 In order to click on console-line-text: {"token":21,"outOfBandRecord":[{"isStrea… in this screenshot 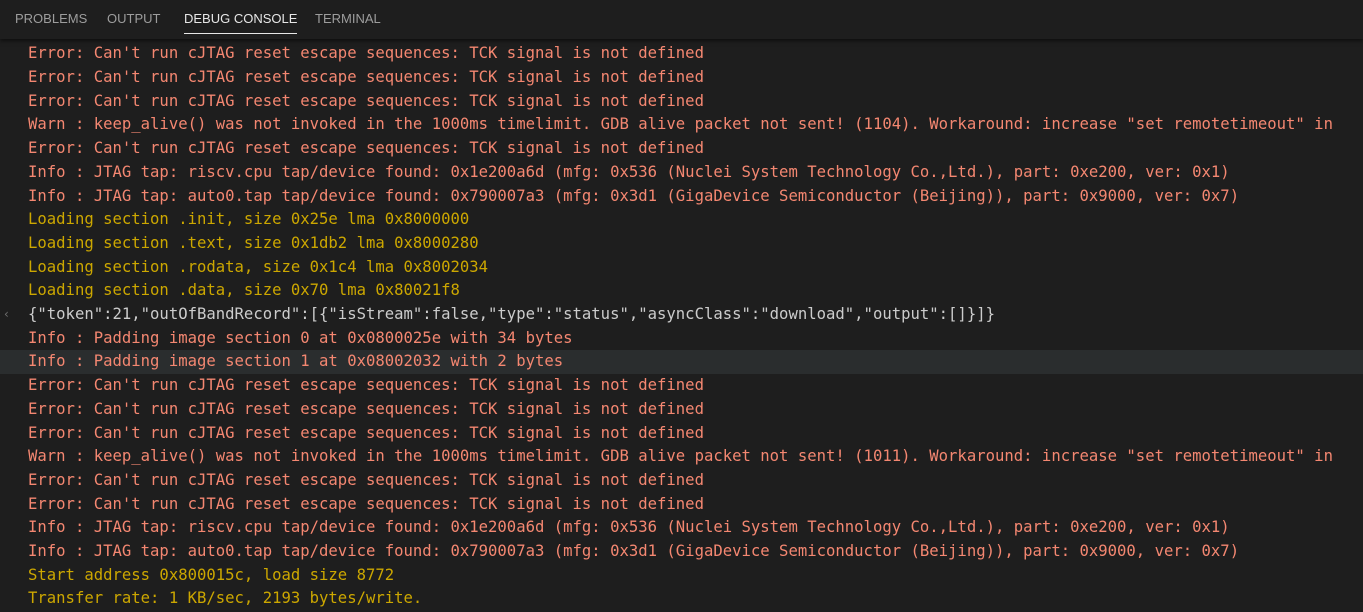, I will do `click(511, 314)`.